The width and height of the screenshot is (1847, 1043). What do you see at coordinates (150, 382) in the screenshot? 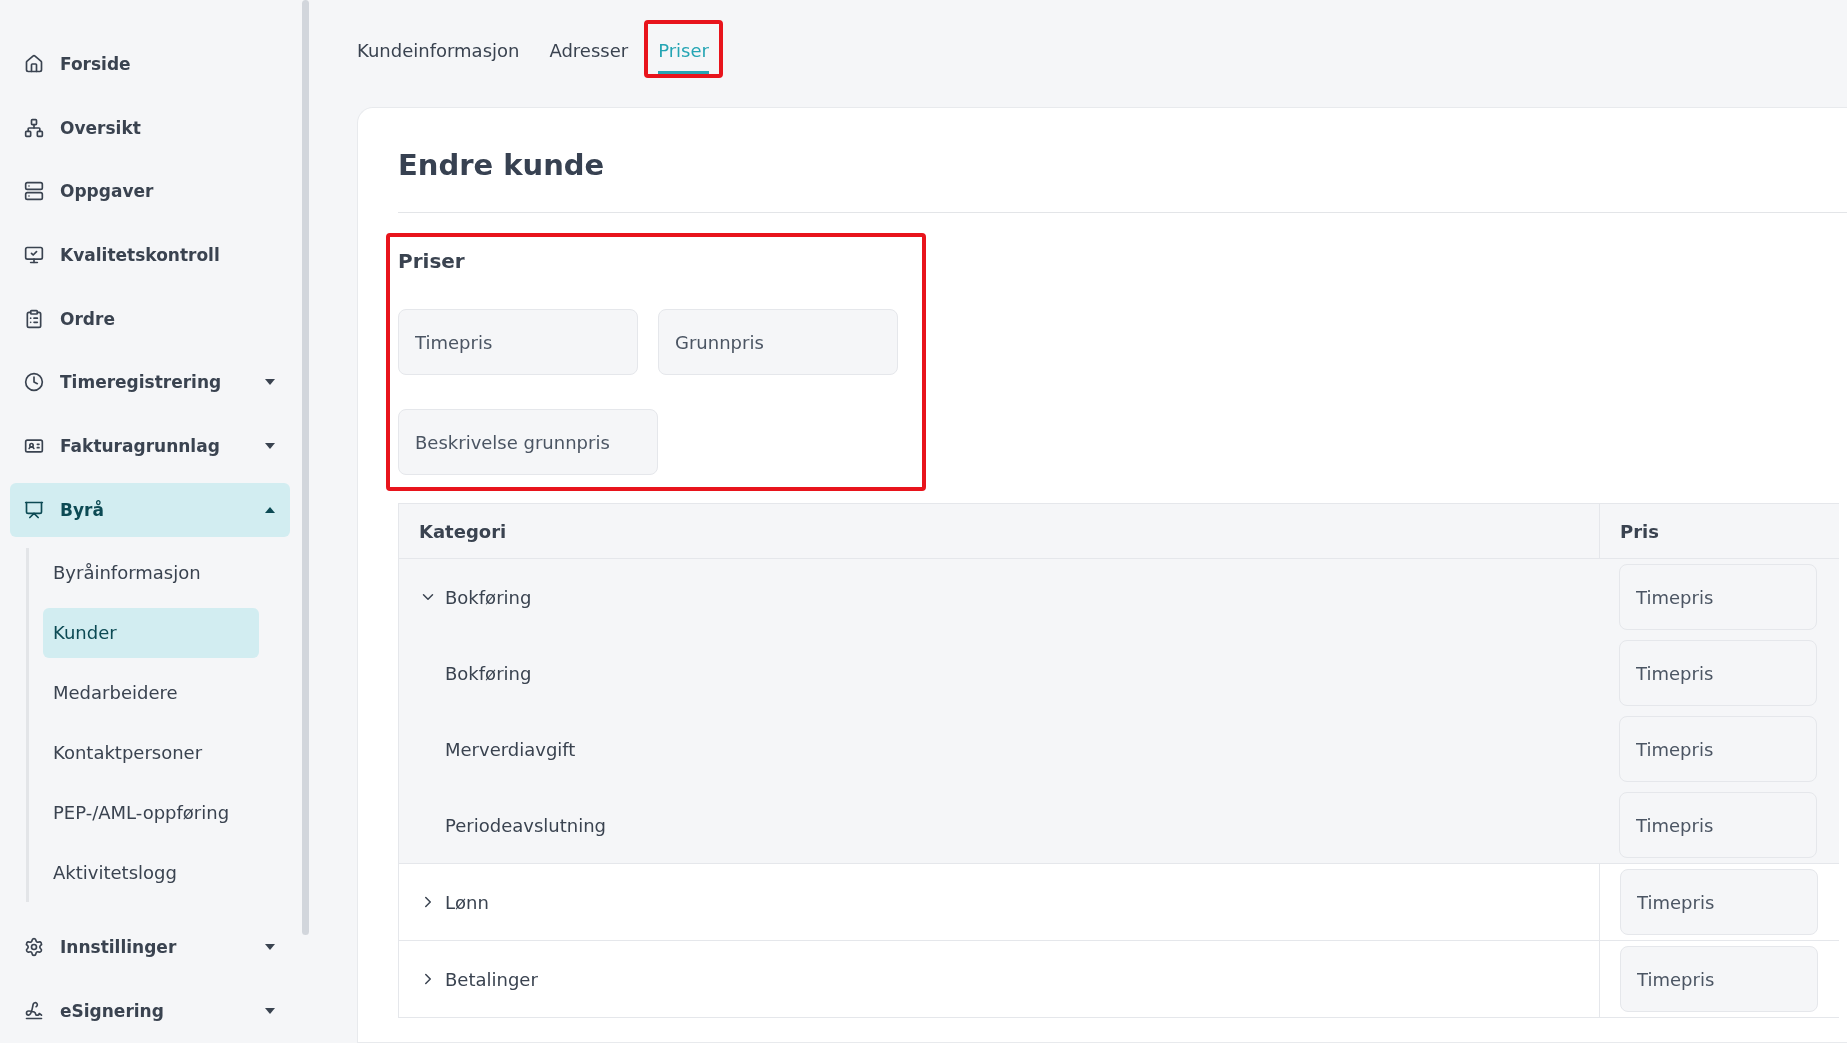
I see `sidebar-item: Timeregistrering` at bounding box center [150, 382].